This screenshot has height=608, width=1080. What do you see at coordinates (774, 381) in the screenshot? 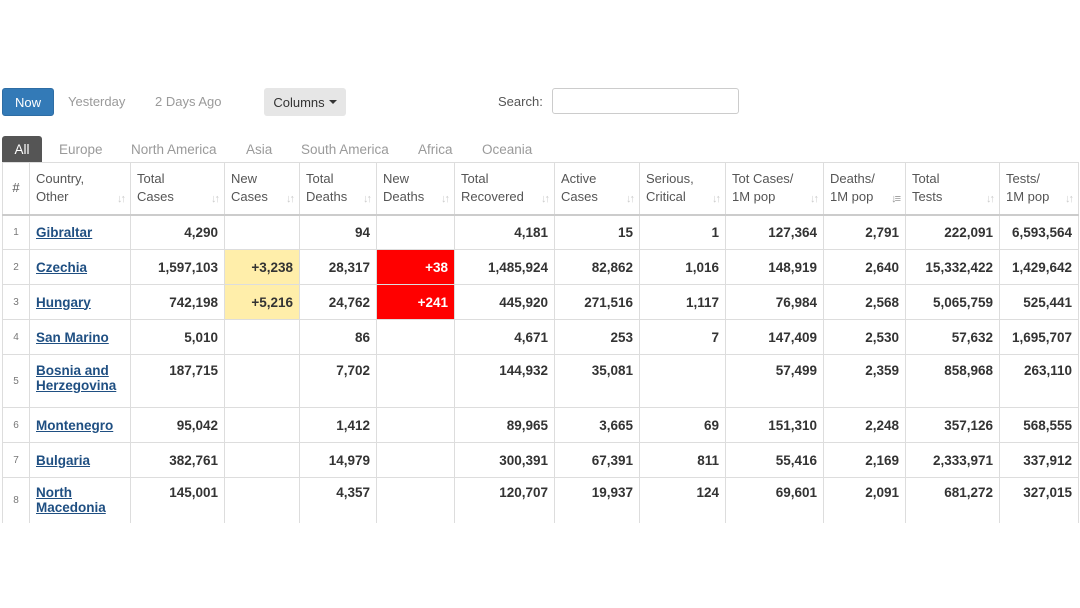
I see `cases-per-1m-cell: 57,499` at bounding box center [774, 381].